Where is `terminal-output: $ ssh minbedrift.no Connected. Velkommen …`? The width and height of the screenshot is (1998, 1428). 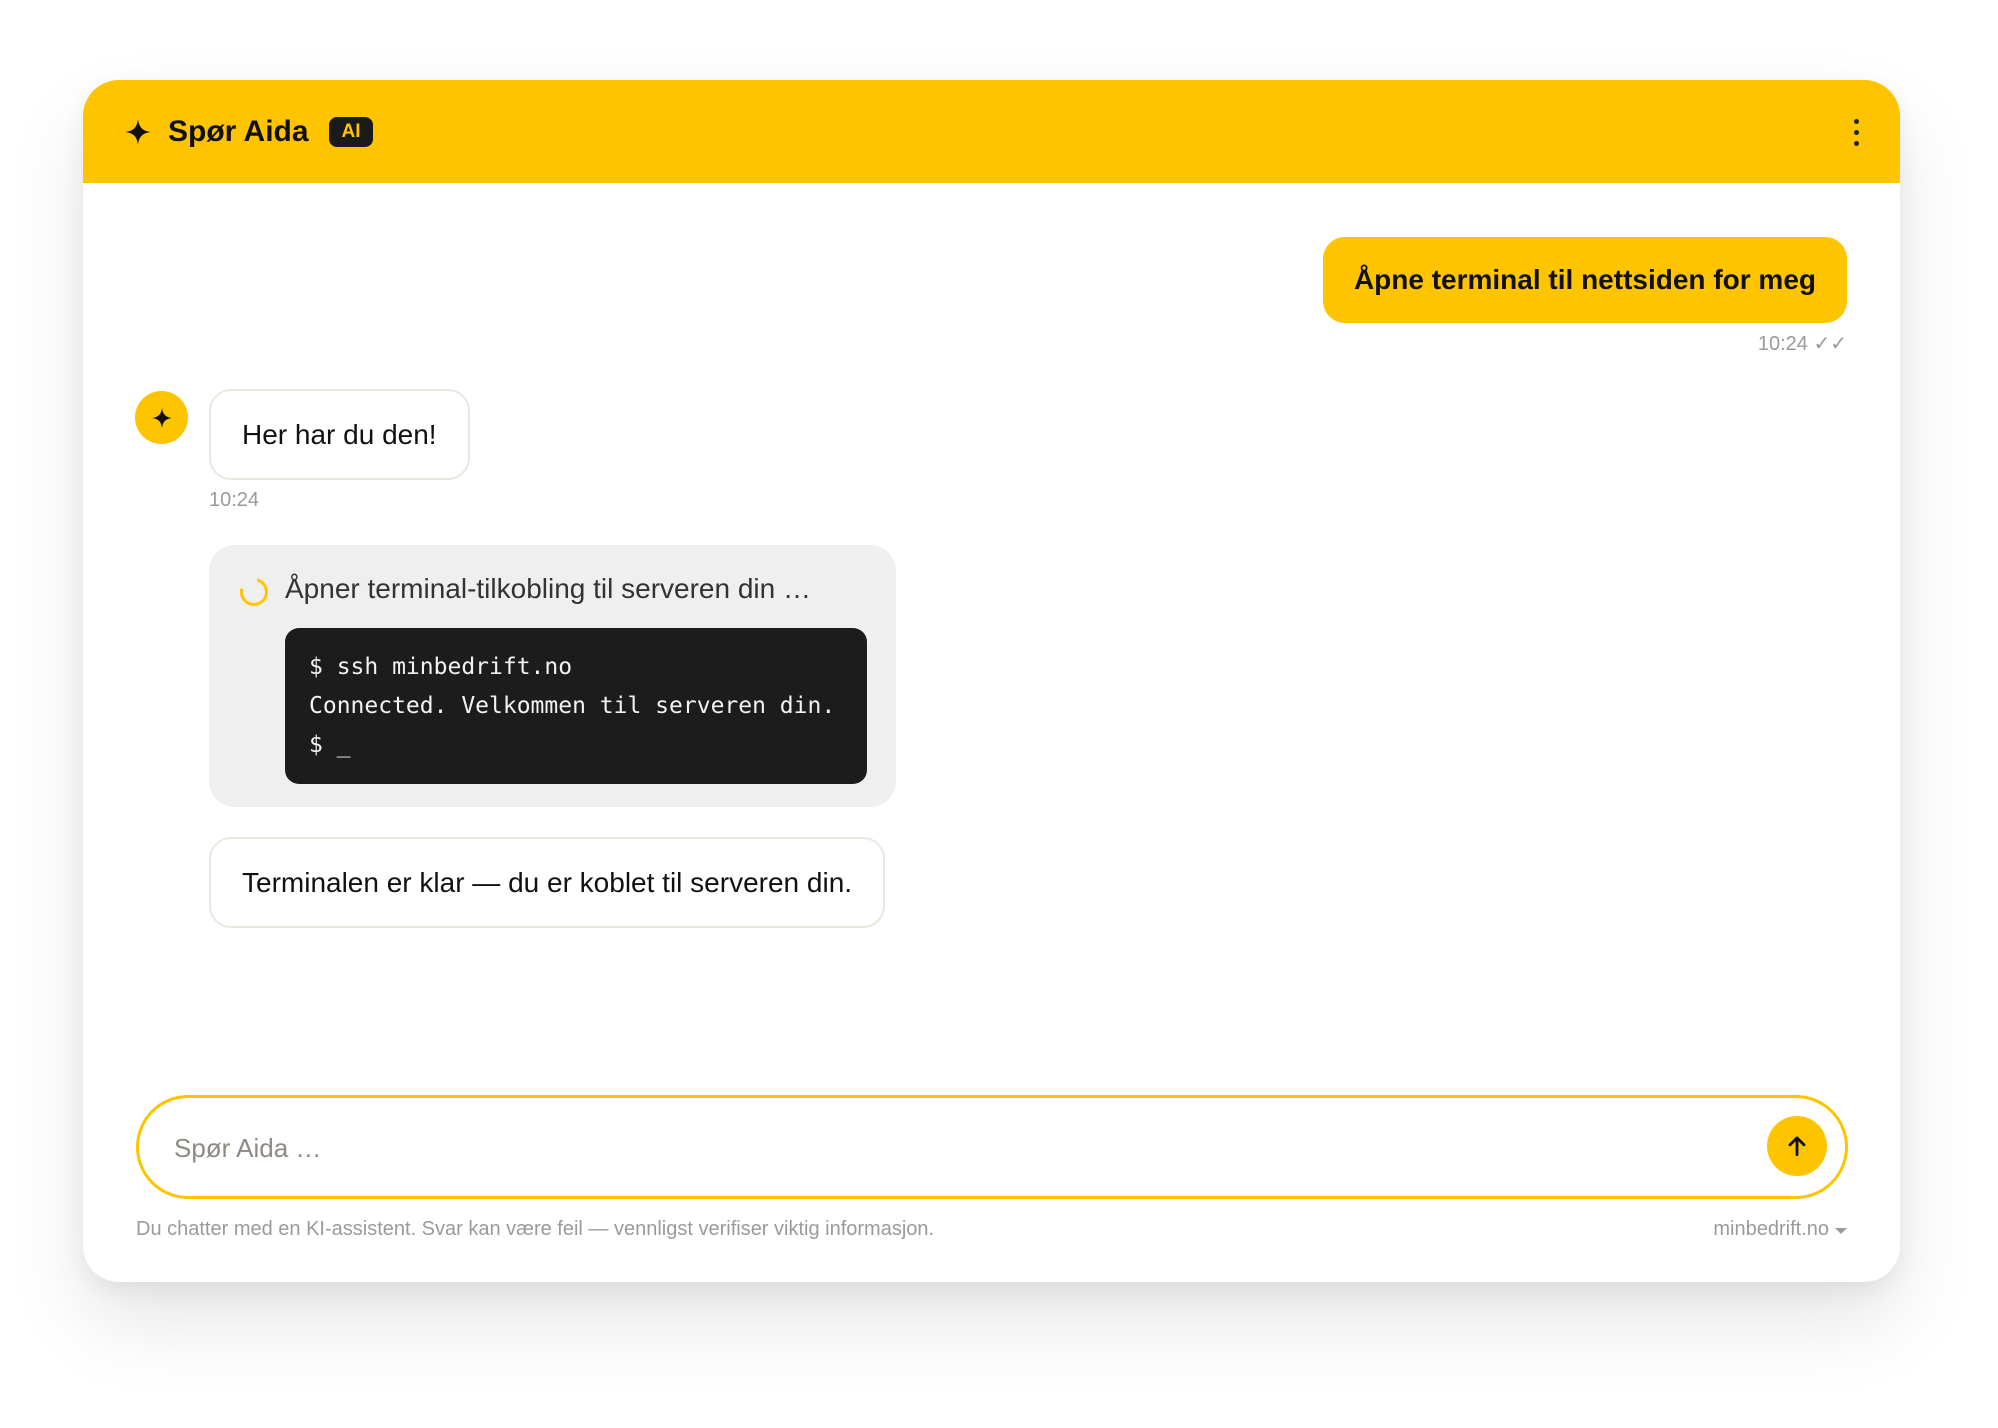
terminal-output: $ ssh minbedrift.no Connected. Velkommen … is located at coordinates (576, 706).